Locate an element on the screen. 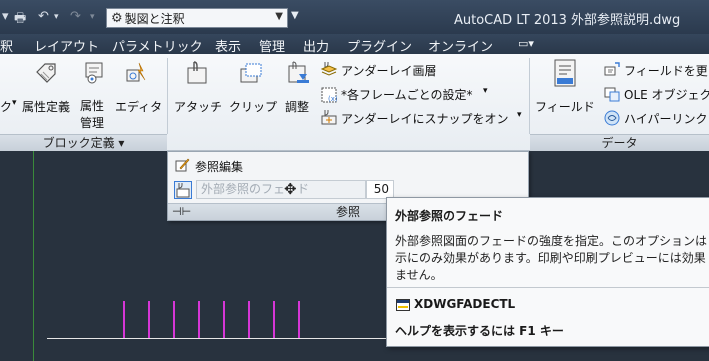 The height and width of the screenshot is (361, 709). field-button: フィールド is located at coordinates (565, 106).